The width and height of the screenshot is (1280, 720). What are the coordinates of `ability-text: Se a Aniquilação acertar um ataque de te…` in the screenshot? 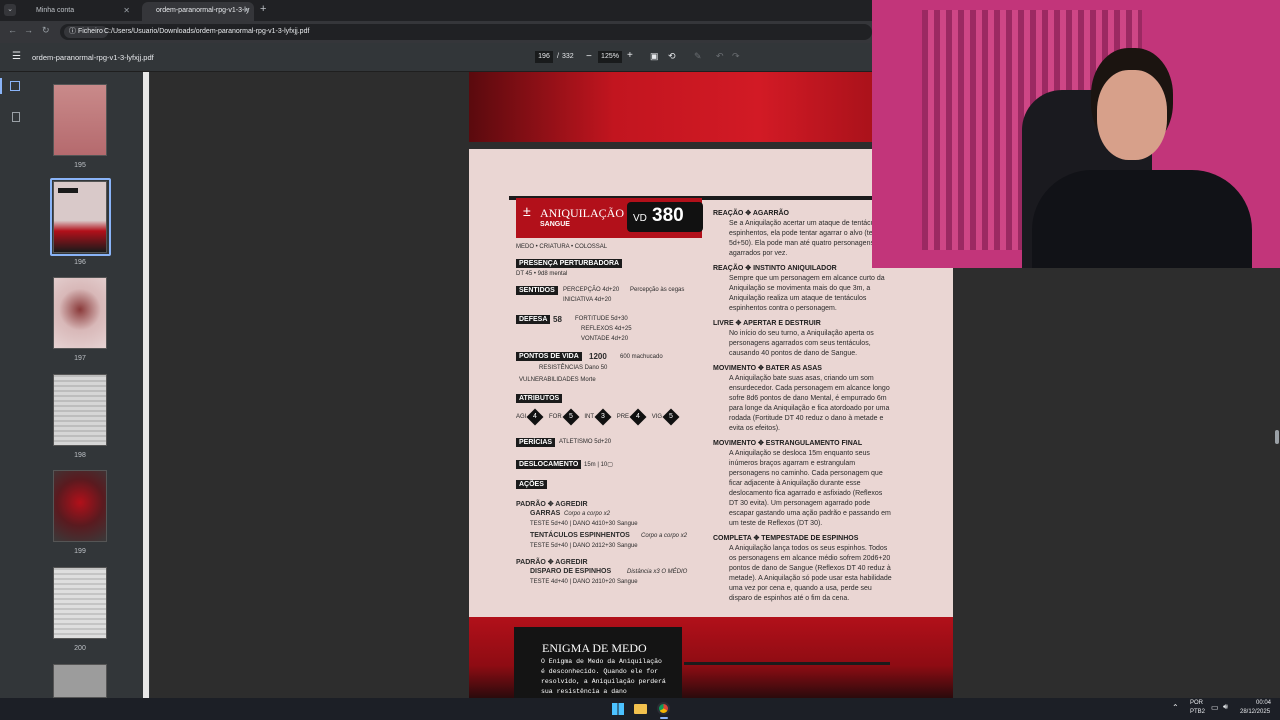 It's located at (806, 238).